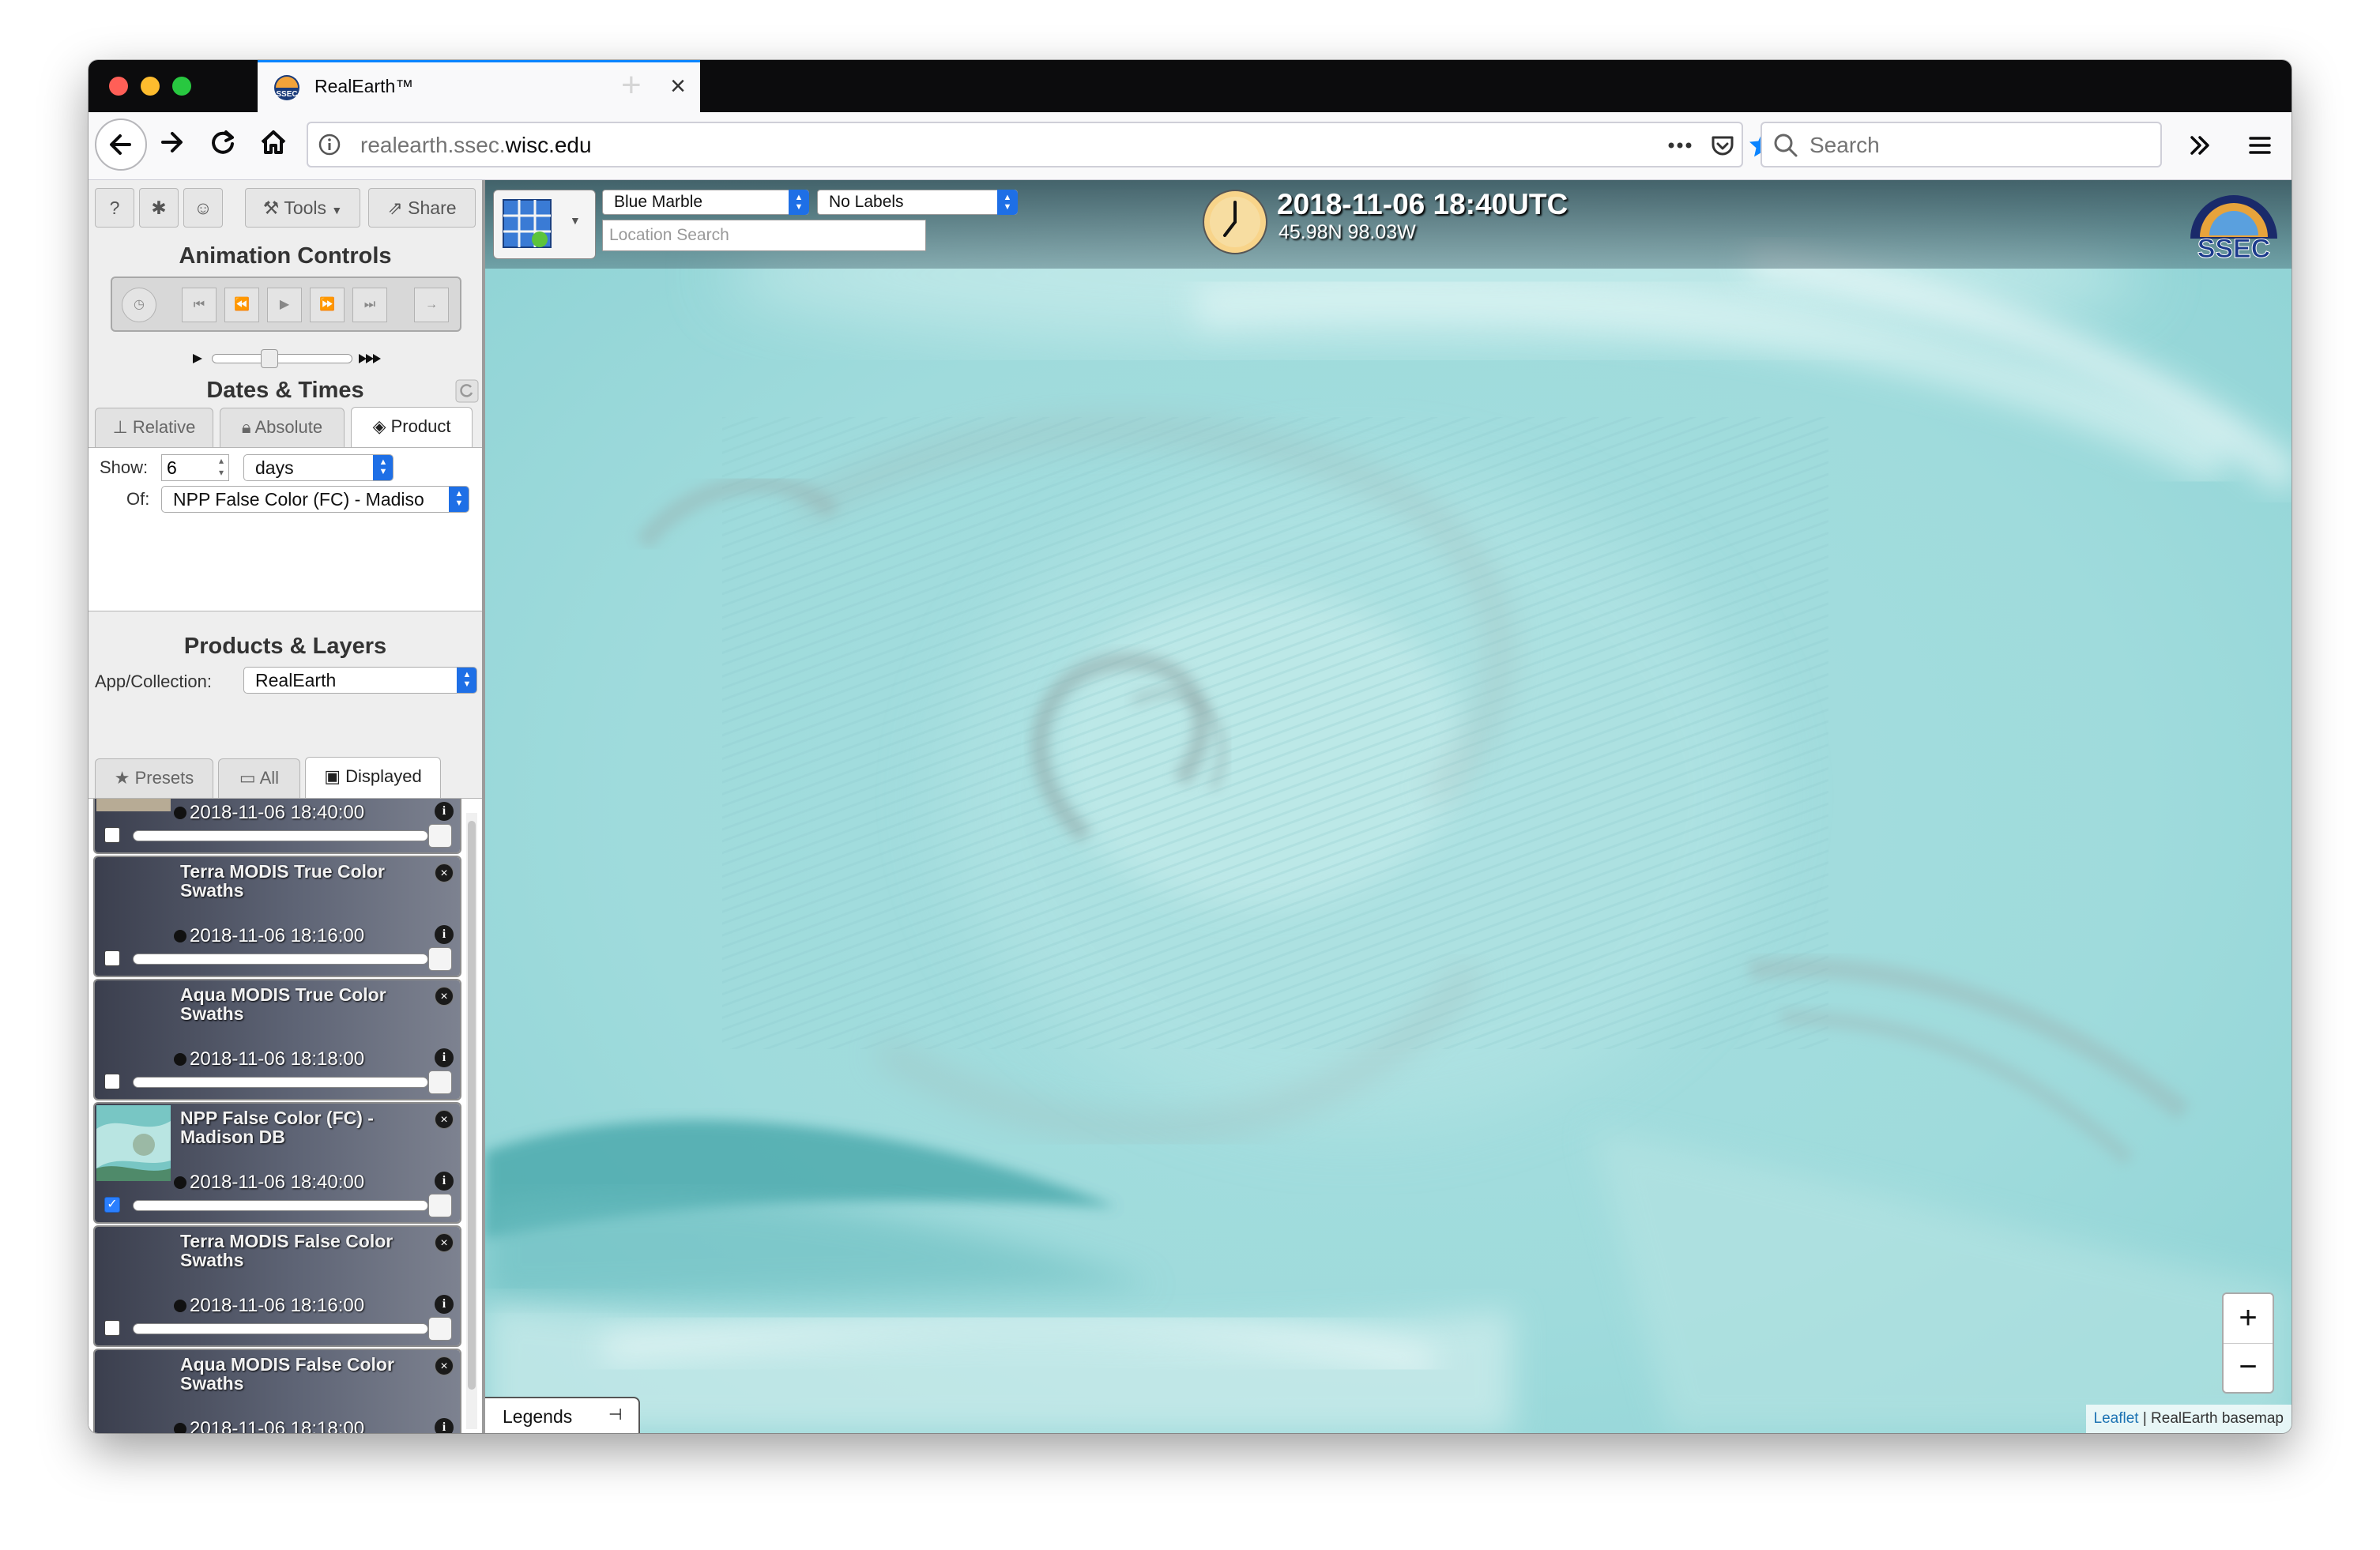 The width and height of the screenshot is (2380, 1550). What do you see at coordinates (172, 142) in the screenshot?
I see `forward-arrow-icon` at bounding box center [172, 142].